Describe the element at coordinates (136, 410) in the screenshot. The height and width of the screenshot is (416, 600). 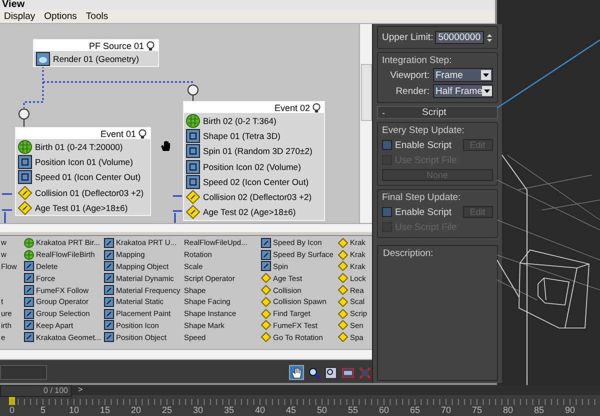
I see `frame-label: 20` at that location.